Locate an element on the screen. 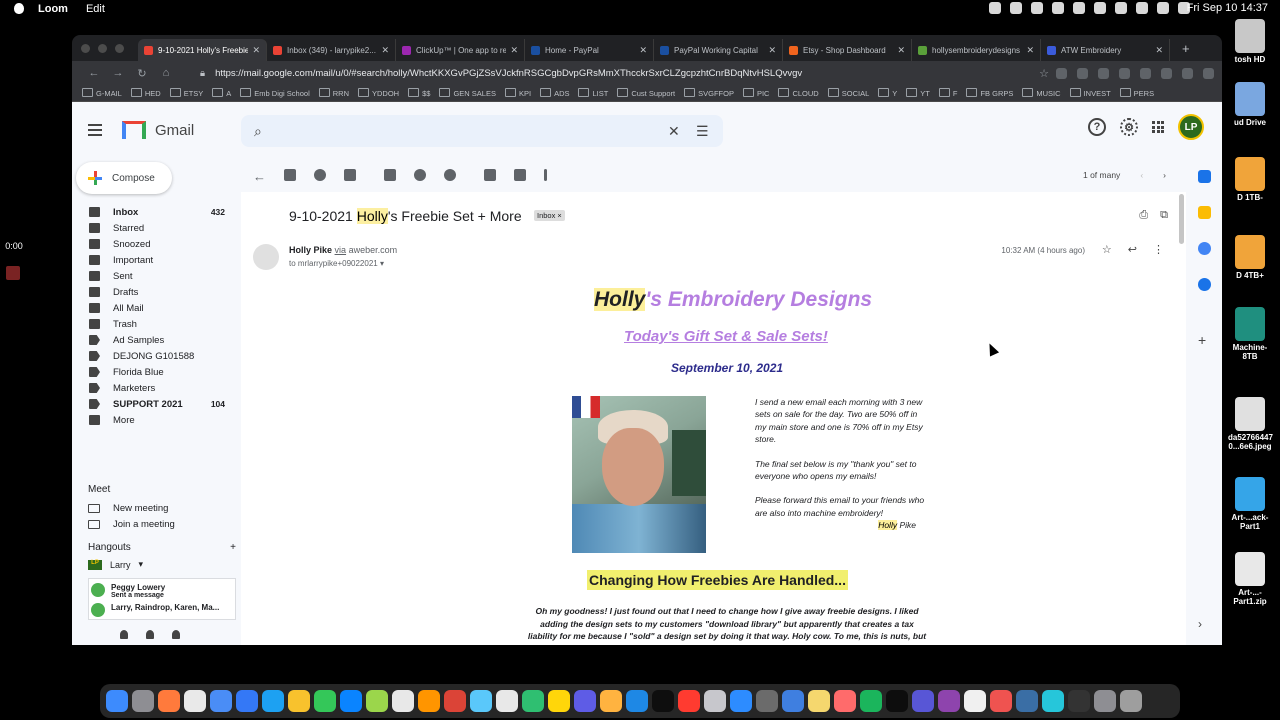 This screenshot has height=720, width=1280. main-menu-icon is located at coordinates (95, 130).